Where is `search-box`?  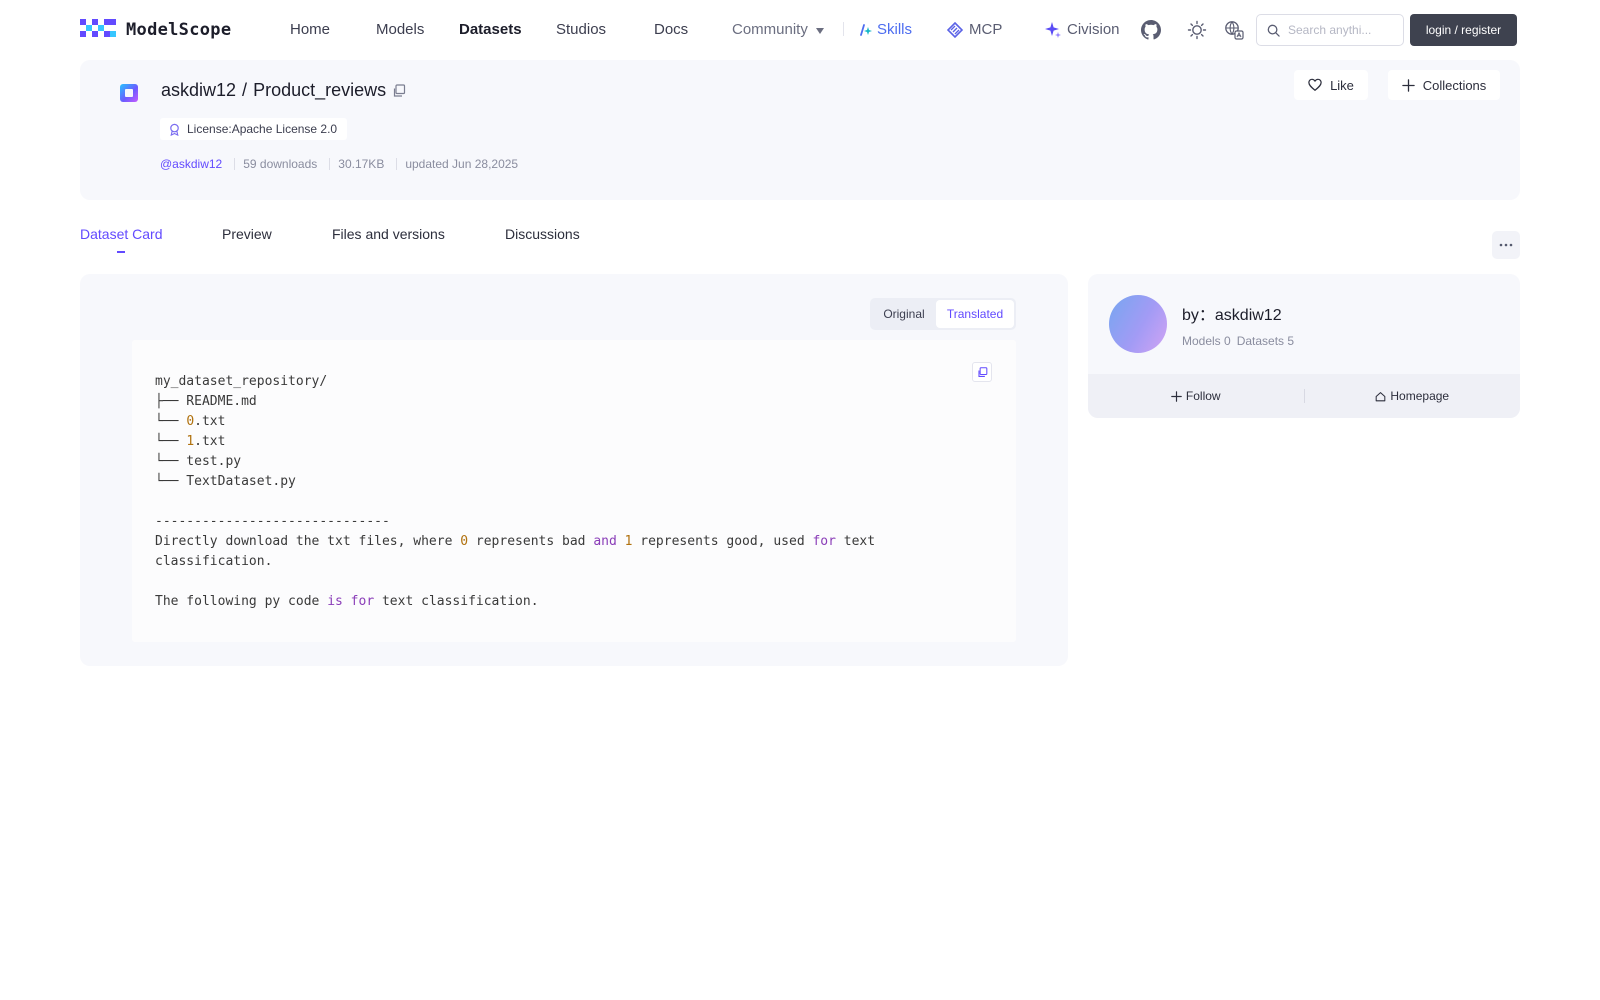
search-box is located at coordinates (1330, 30).